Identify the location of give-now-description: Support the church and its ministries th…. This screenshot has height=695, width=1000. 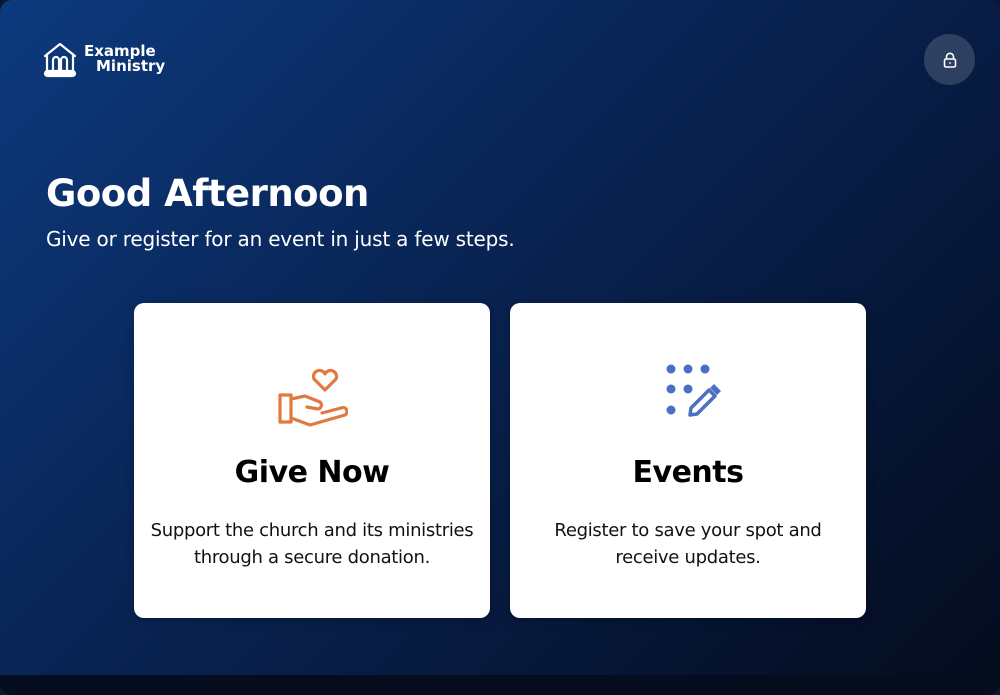
(312, 544).